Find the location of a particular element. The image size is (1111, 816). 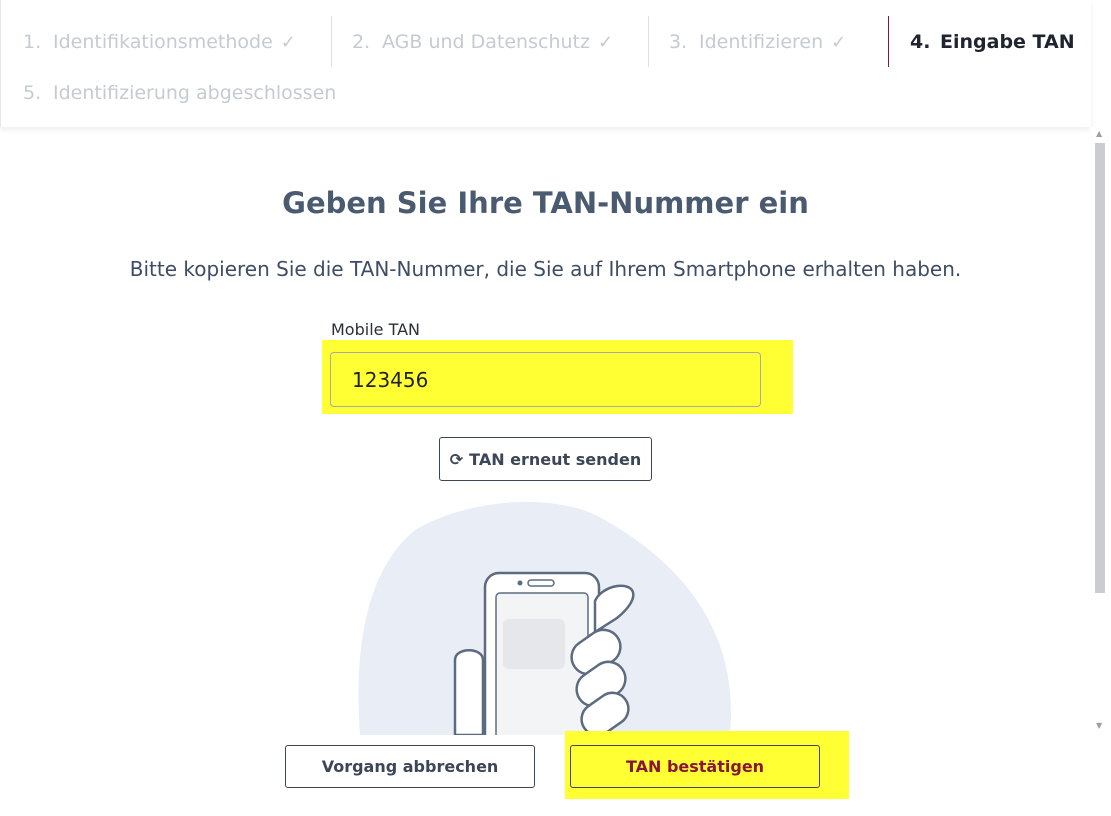

mobile-tan-label: Mobile TAN is located at coordinates (376, 329).